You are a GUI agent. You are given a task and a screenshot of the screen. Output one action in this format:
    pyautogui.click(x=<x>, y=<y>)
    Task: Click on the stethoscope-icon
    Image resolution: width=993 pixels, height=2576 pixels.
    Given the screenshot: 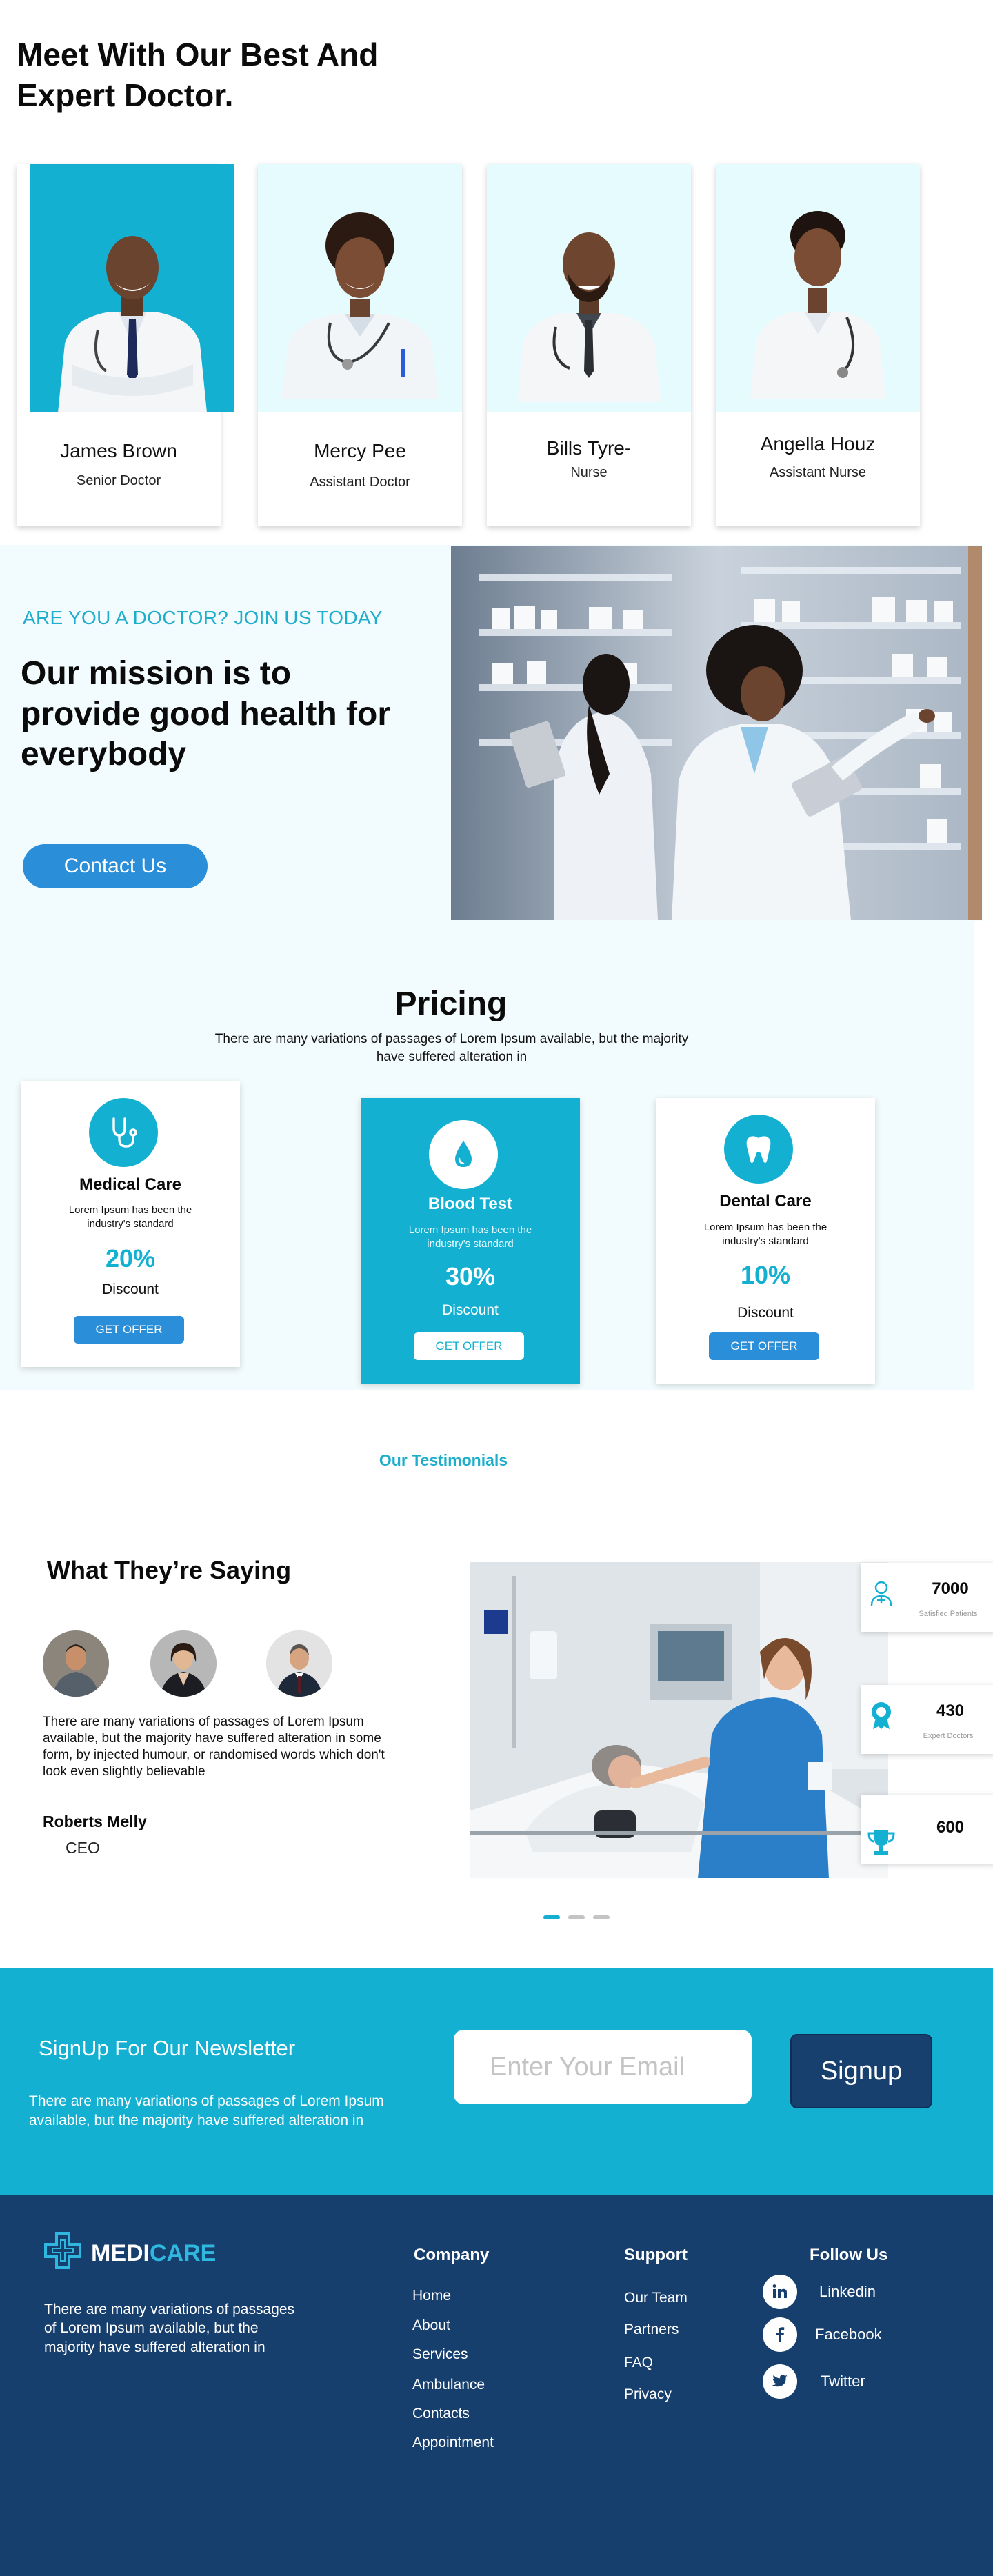 What is the action you would take?
    pyautogui.click(x=123, y=1132)
    